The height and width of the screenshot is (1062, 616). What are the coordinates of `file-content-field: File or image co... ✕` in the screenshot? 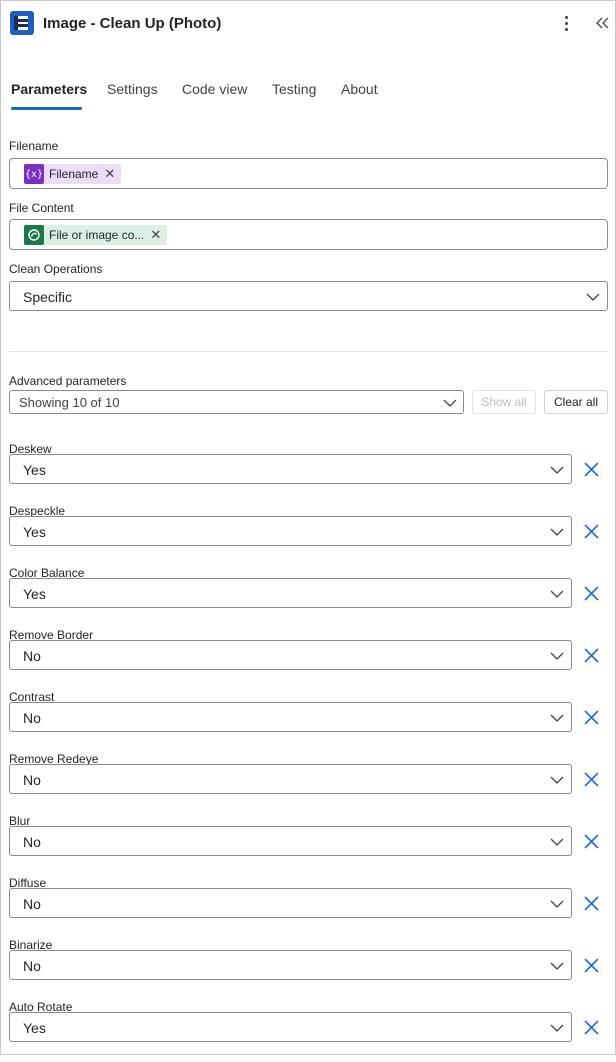 It's located at (308, 234).